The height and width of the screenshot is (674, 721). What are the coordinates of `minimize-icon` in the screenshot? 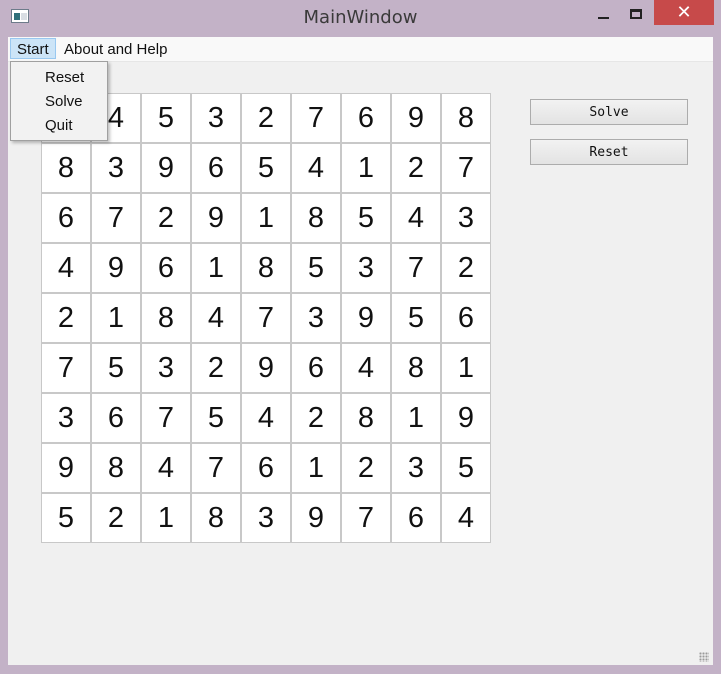 It's located at (603, 18).